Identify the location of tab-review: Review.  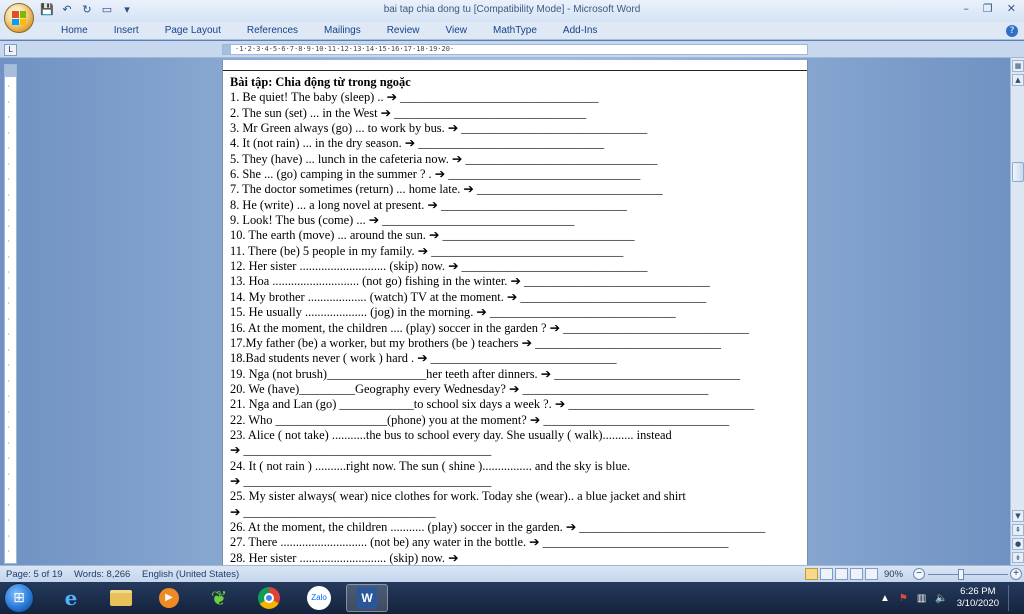
(403, 30).